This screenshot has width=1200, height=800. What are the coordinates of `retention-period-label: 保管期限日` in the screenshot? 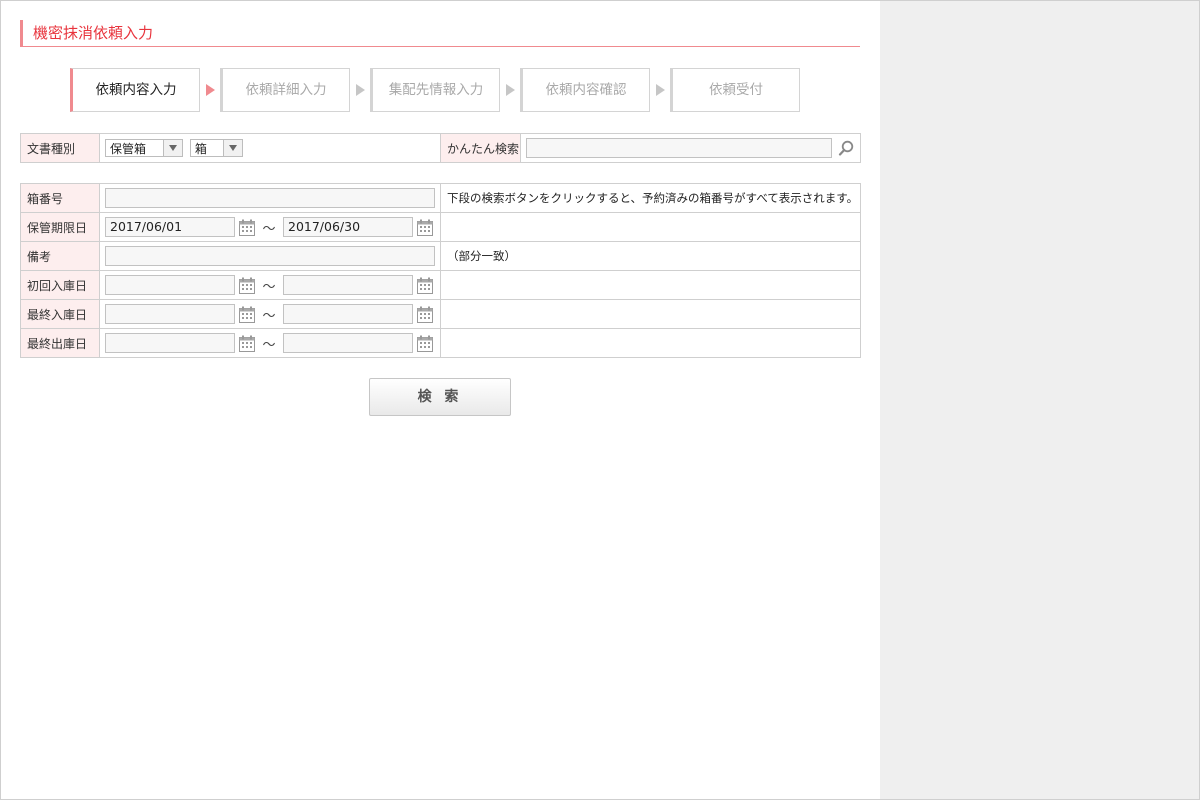 It's located at (60, 227).